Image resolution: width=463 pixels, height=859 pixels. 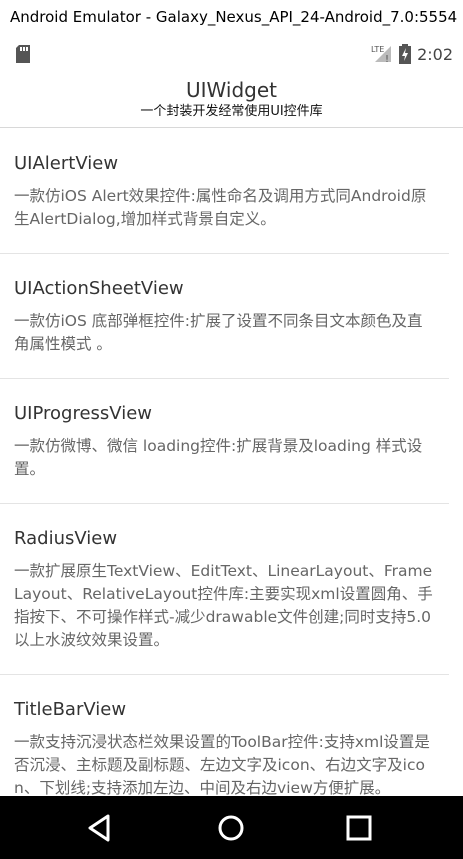 I want to click on app-bar: UIWidget 一个封装开发经常使用UI控件库, so click(x=231, y=100).